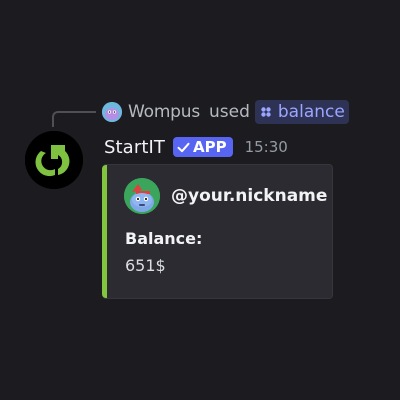 Image resolution: width=400 pixels, height=400 pixels. I want to click on checkmark-icon, so click(183, 147).